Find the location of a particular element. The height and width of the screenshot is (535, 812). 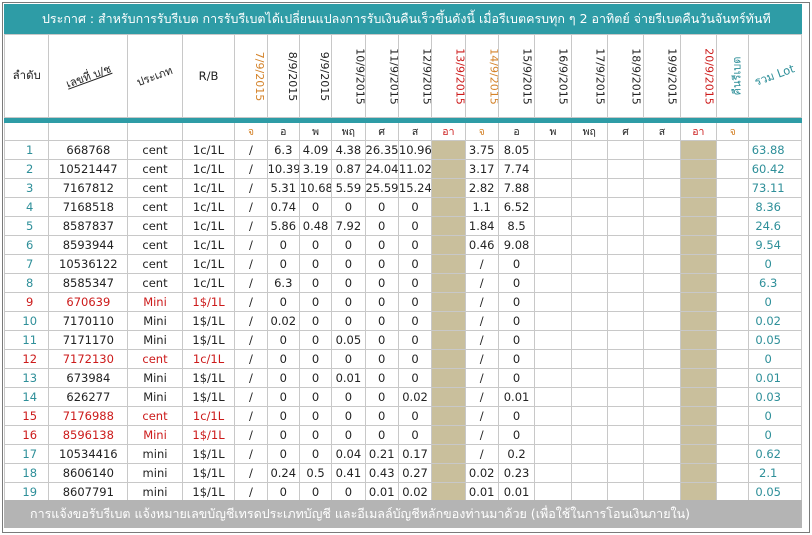

weekday-label: อ is located at coordinates (516, 131).